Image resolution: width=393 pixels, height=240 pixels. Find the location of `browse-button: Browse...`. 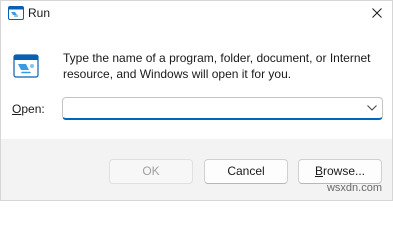

browse-button: Browse... is located at coordinates (340, 171).